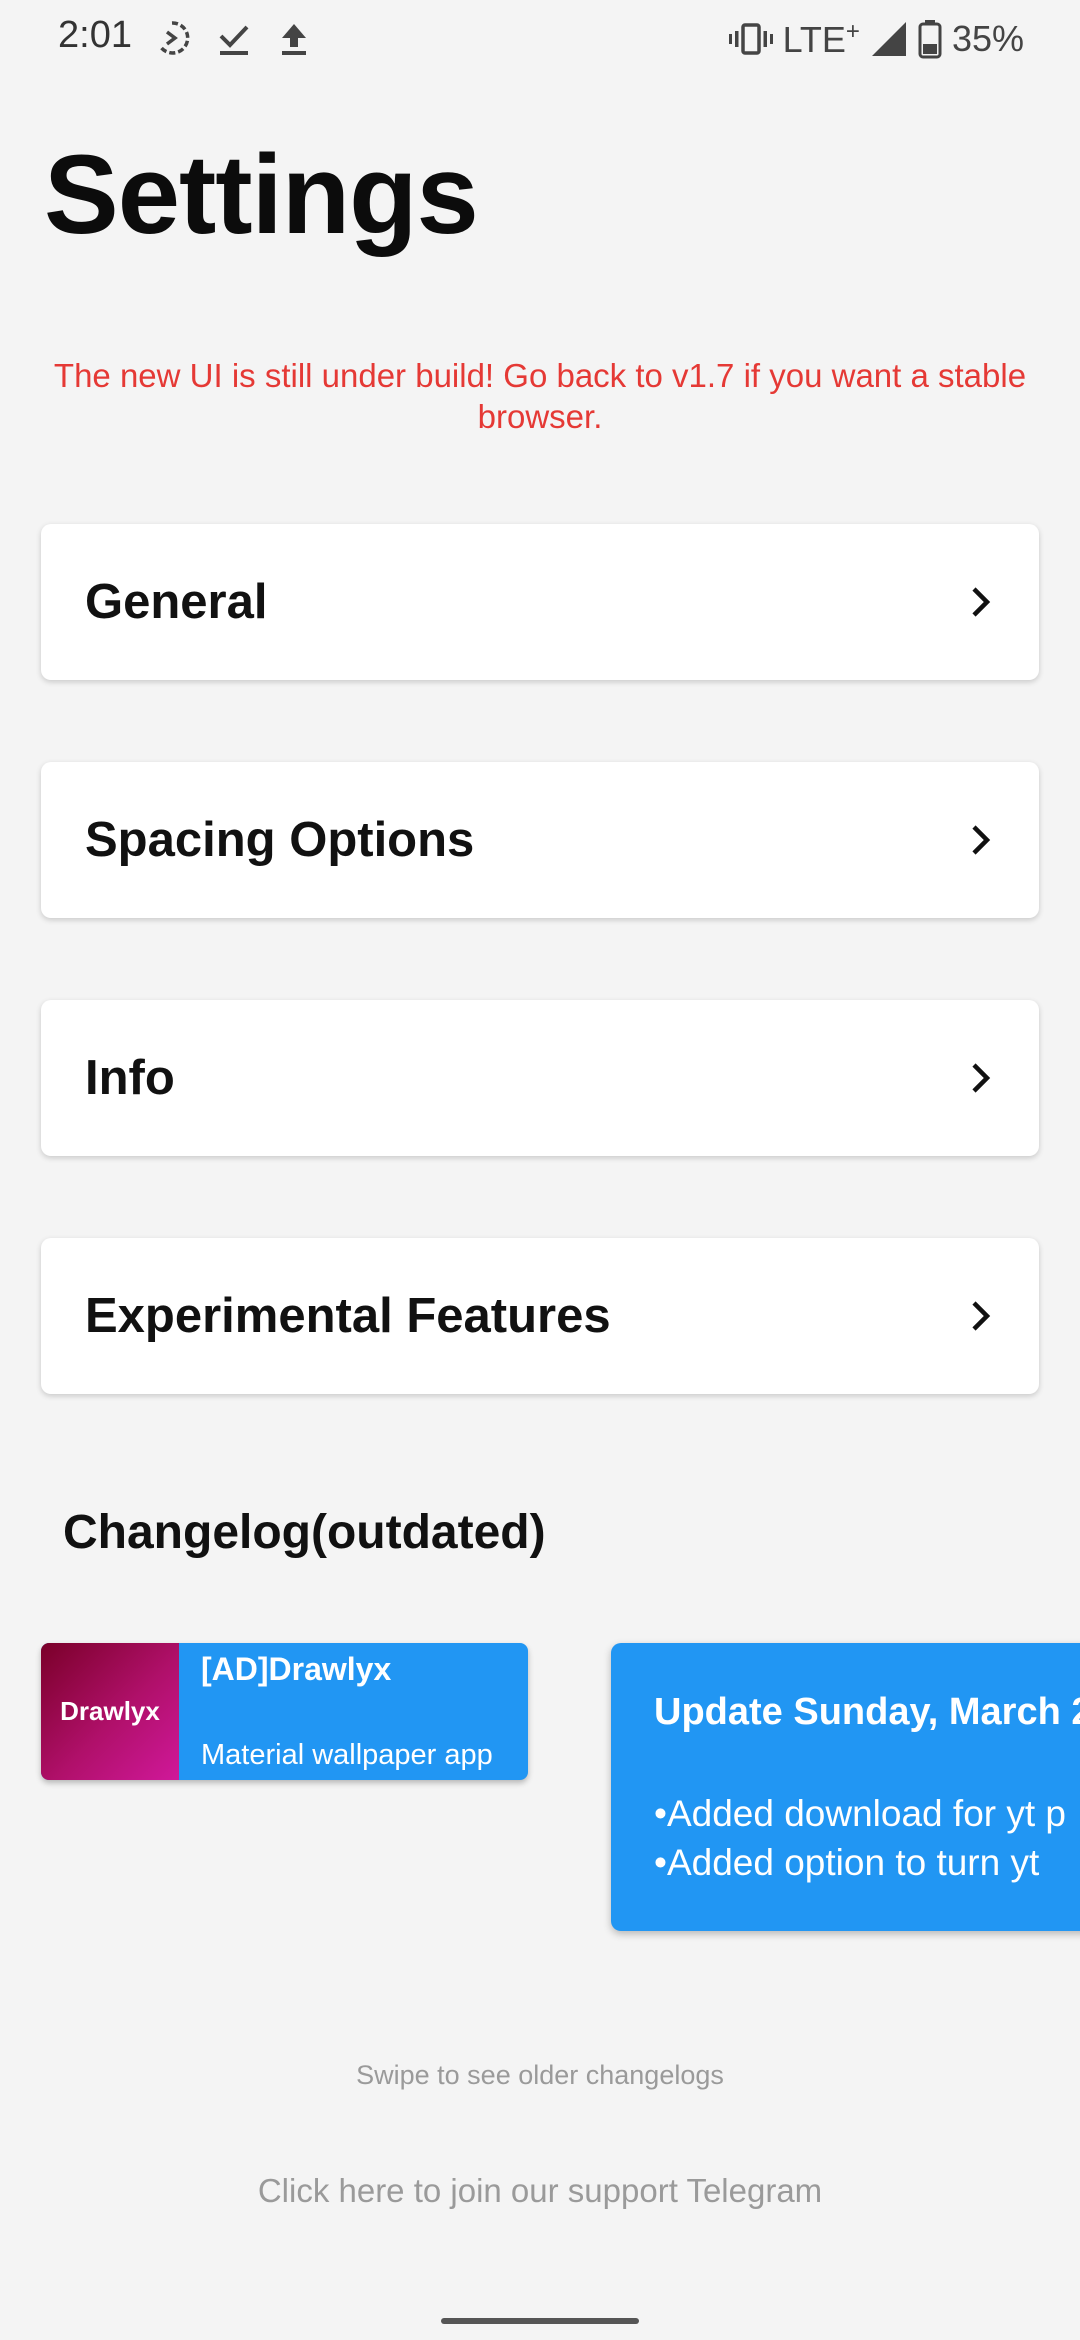 The width and height of the screenshot is (1080, 2340). I want to click on battery-icon, so click(930, 39).